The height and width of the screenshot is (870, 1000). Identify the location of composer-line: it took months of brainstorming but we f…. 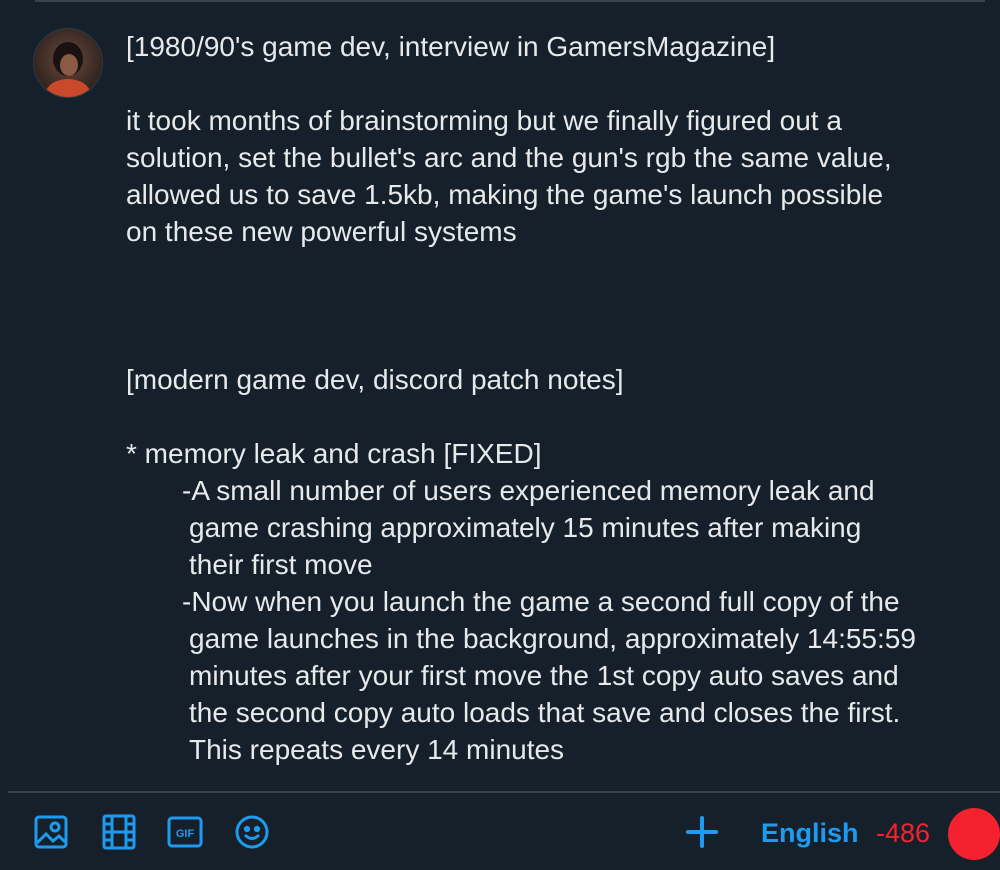
(484, 120).